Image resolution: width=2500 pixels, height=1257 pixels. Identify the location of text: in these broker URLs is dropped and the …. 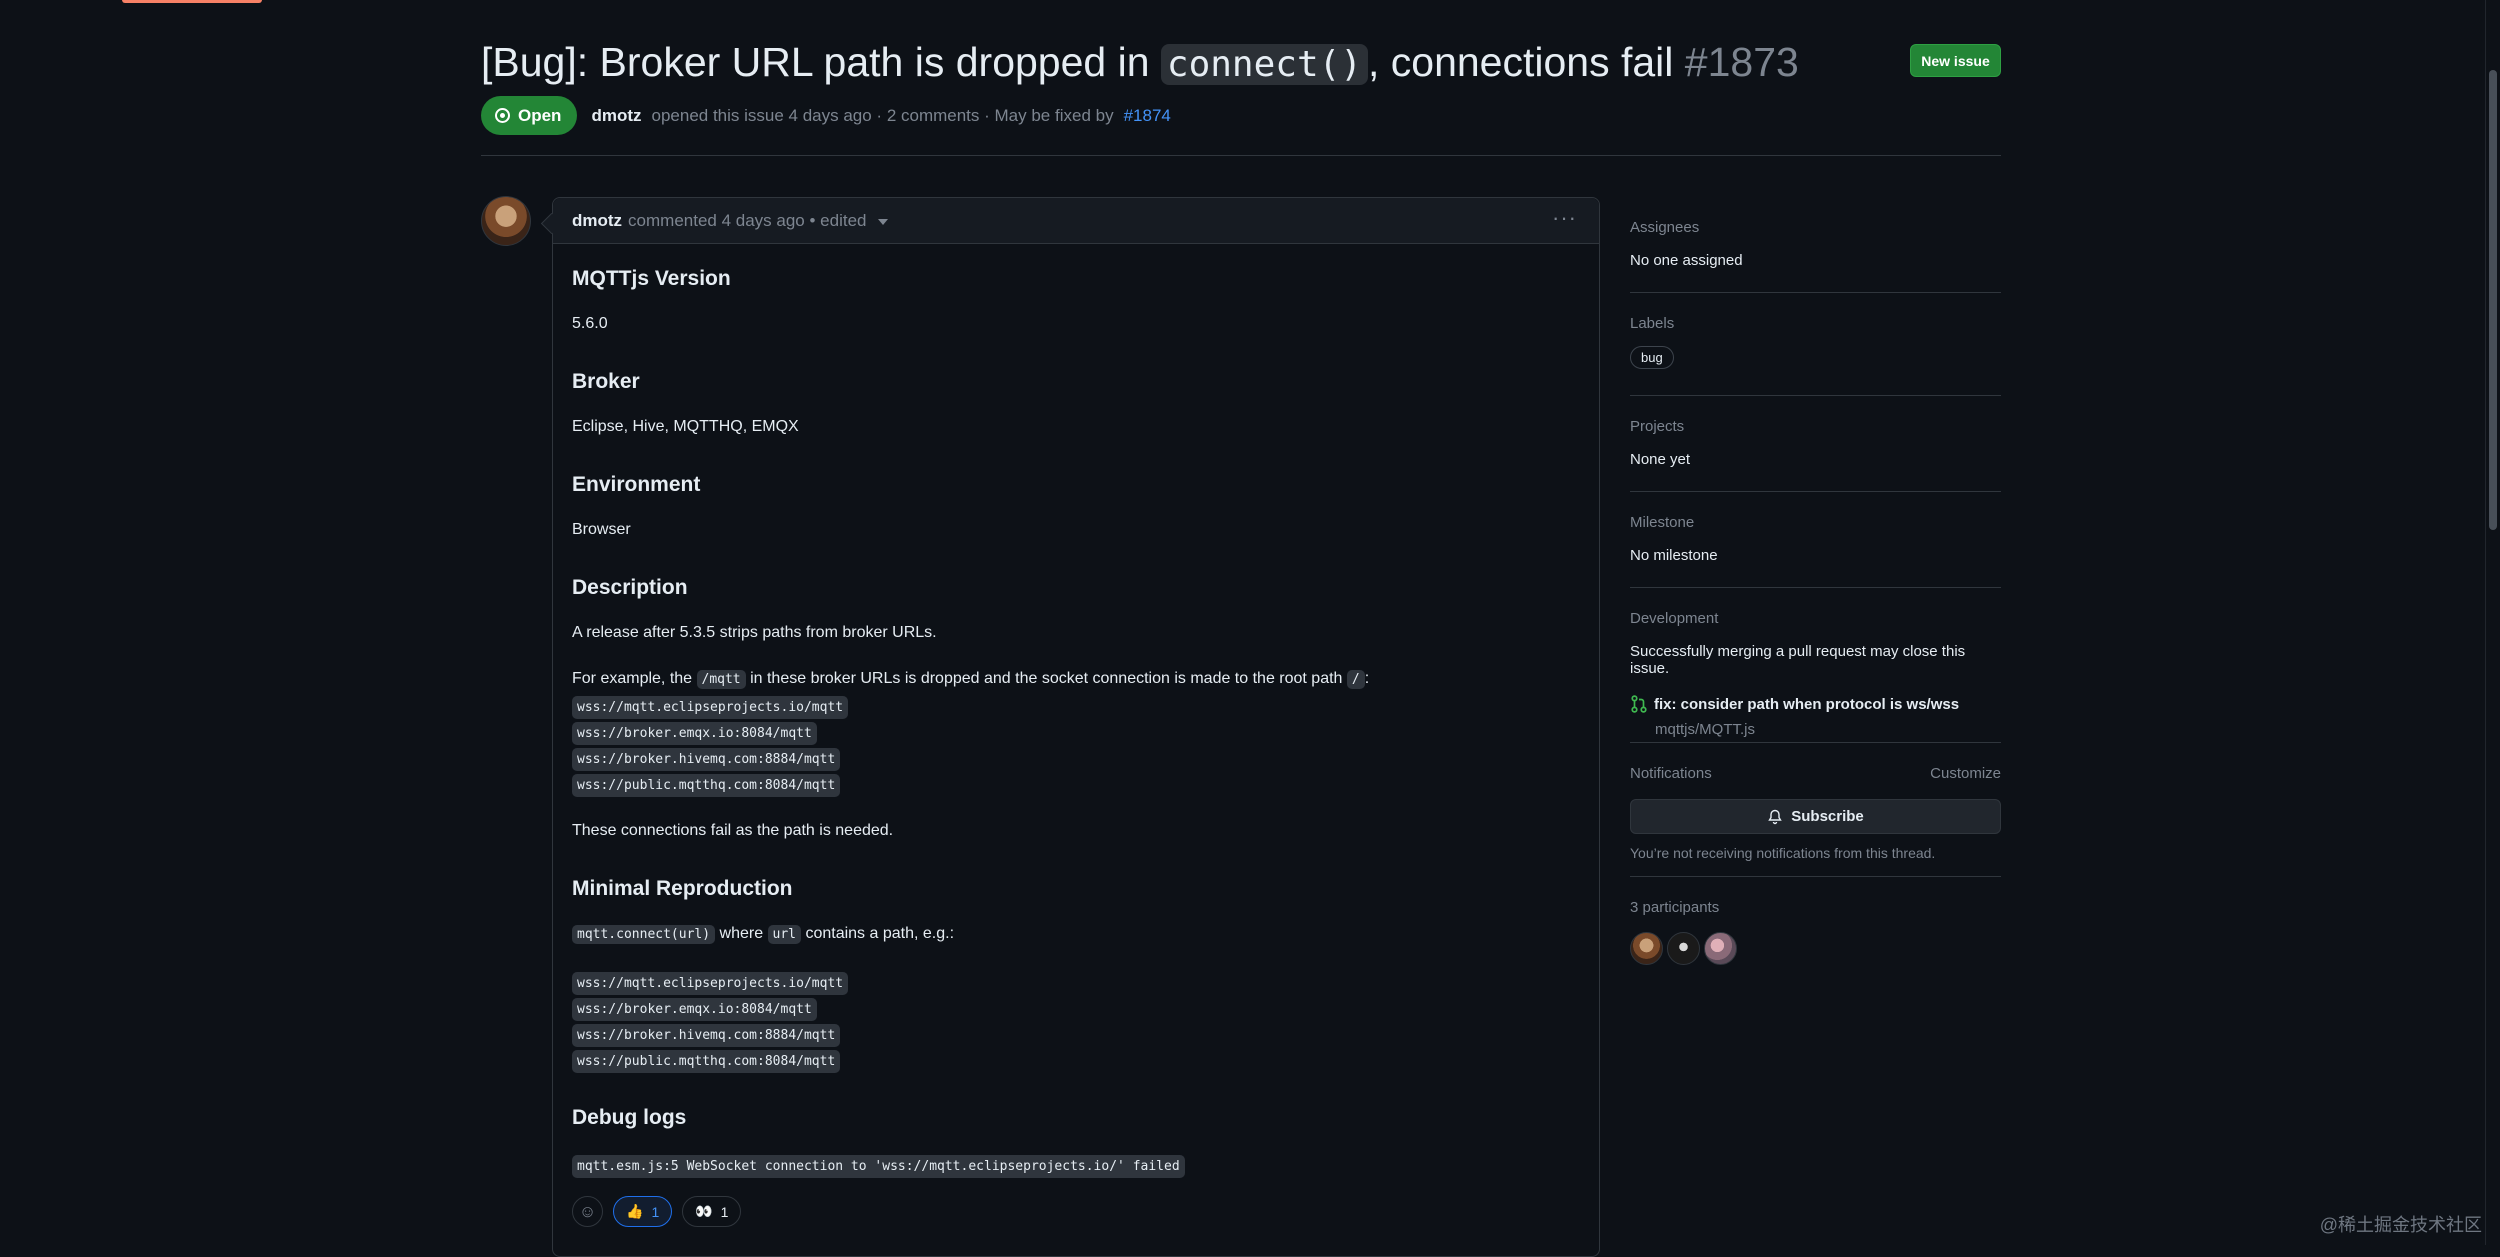
(1046, 678).